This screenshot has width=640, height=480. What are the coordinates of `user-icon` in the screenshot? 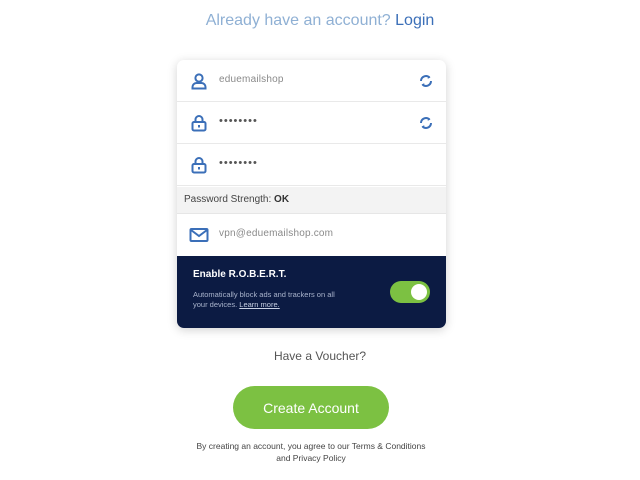 It's located at (199, 81).